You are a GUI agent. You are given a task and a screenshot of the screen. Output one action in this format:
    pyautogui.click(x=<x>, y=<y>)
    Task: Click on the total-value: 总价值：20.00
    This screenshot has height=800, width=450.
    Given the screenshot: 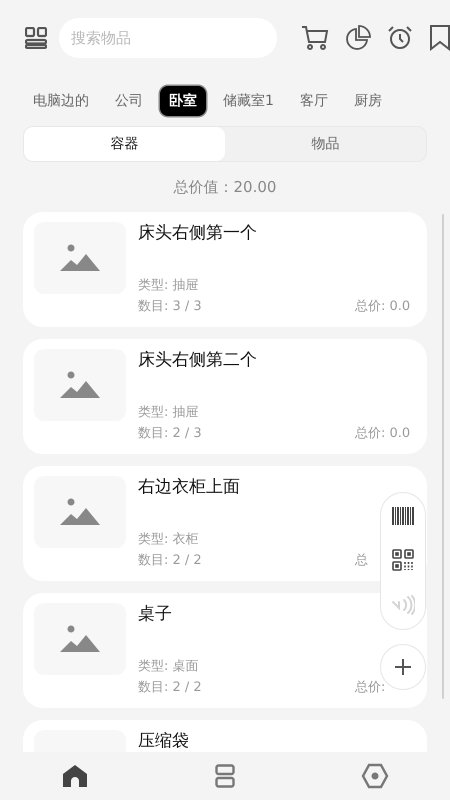 What is the action you would take?
    pyautogui.click(x=225, y=187)
    